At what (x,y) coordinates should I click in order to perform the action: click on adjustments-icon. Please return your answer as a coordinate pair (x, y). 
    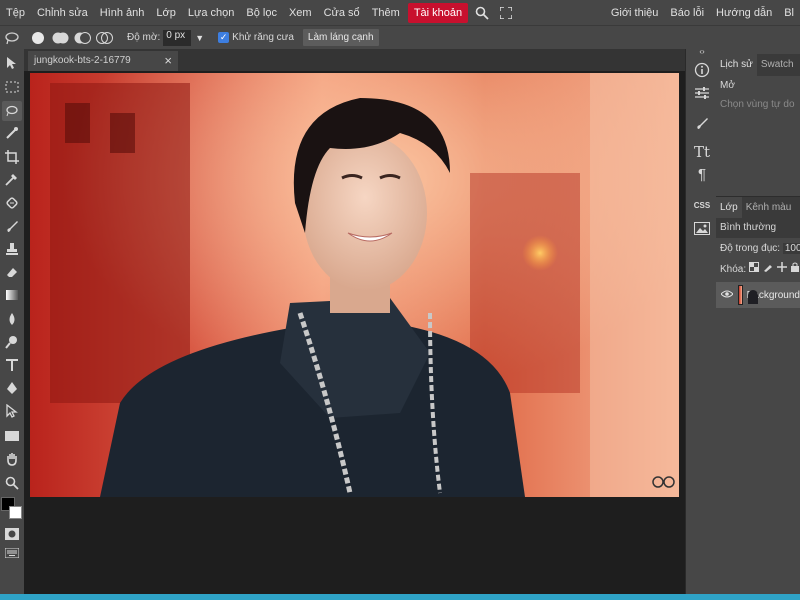
    Looking at the image, I should click on (702, 93).